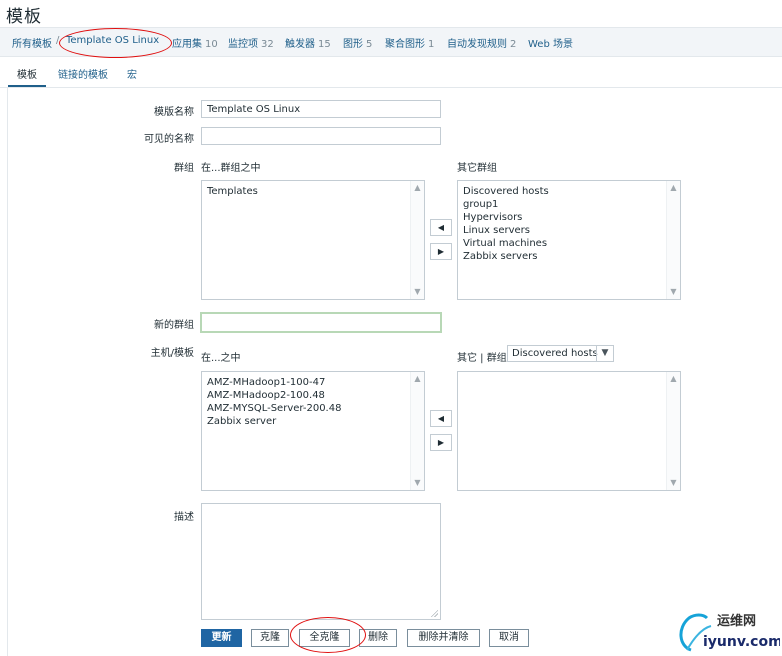 This screenshot has width=782, height=656. Describe the element at coordinates (506, 256) in the screenshot. I see `list-item: Zabbix servers` at that location.